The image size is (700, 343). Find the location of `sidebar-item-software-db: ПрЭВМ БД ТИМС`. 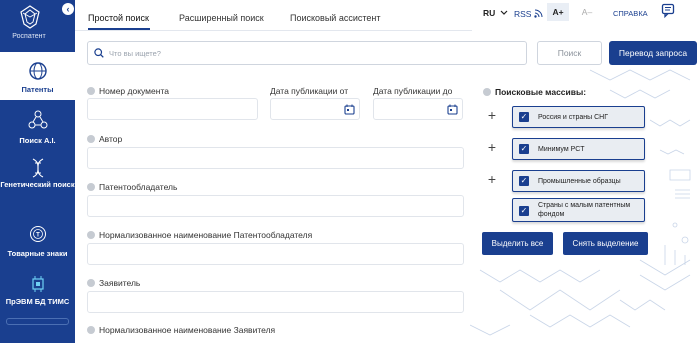

sidebar-item-software-db: ПрЭВМ БД ТИМС is located at coordinates (37, 294).